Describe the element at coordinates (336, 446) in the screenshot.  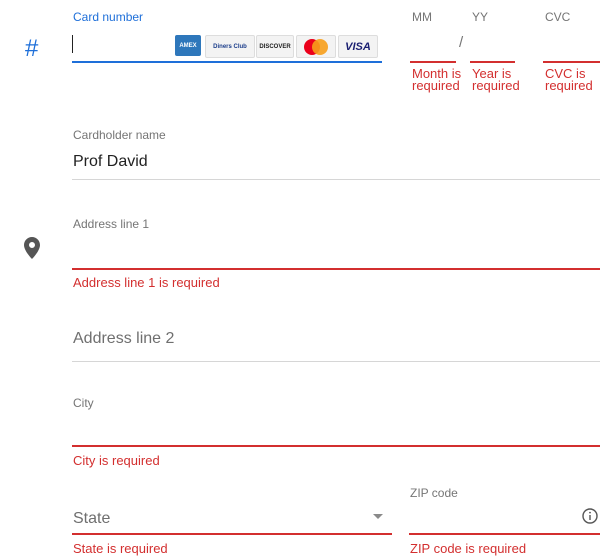
I see `city-underline` at that location.